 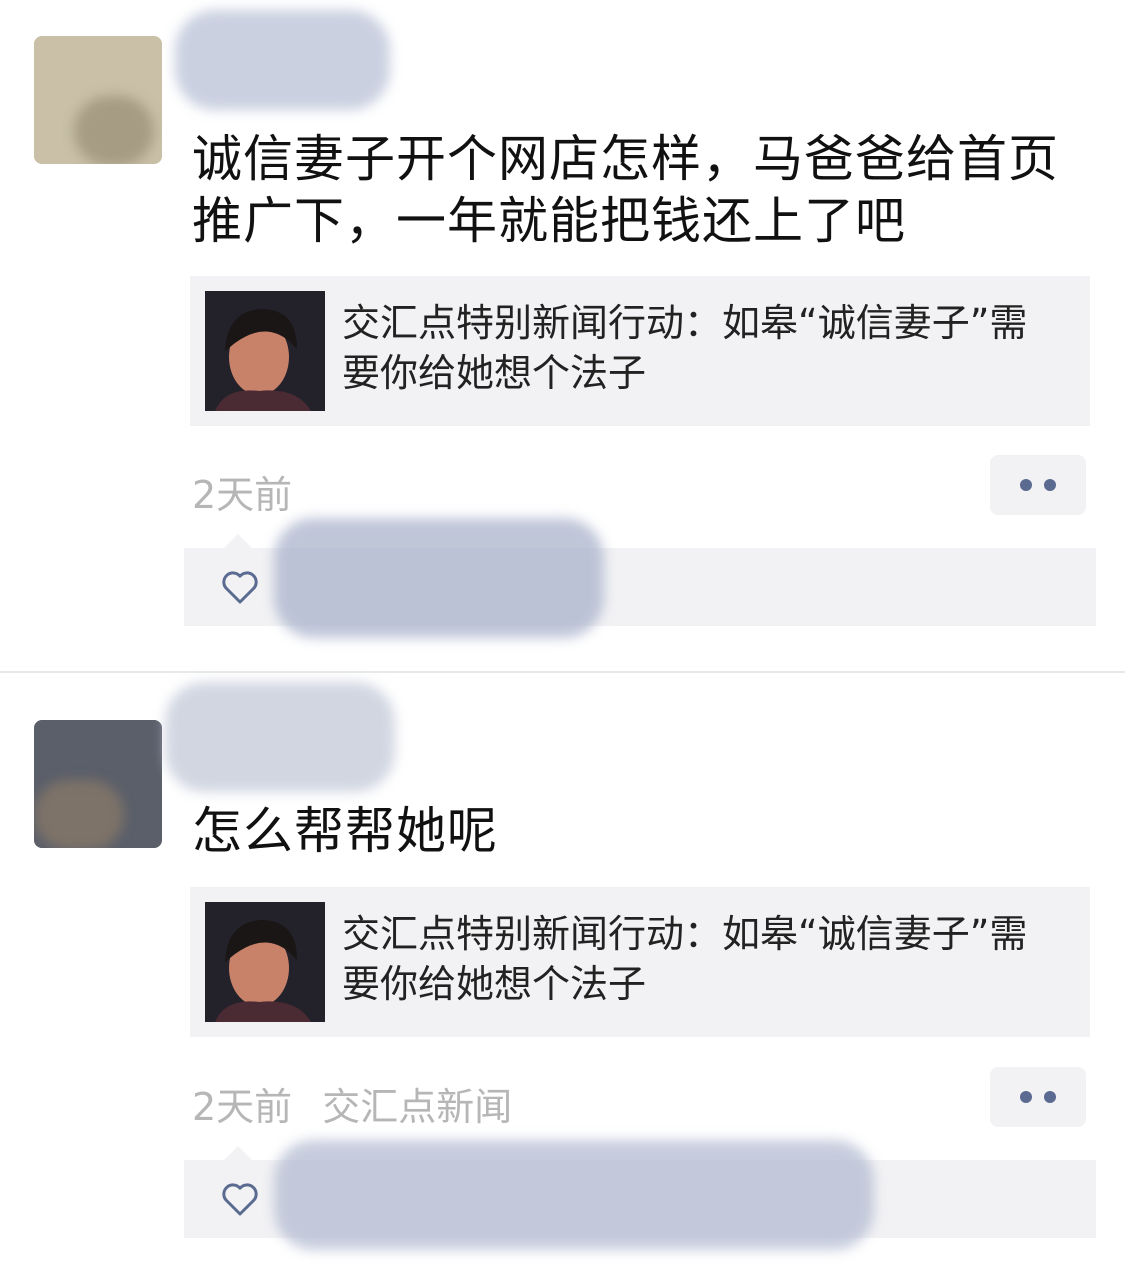 I want to click on post-text: 怎么帮帮她呢, so click(x=345, y=831).